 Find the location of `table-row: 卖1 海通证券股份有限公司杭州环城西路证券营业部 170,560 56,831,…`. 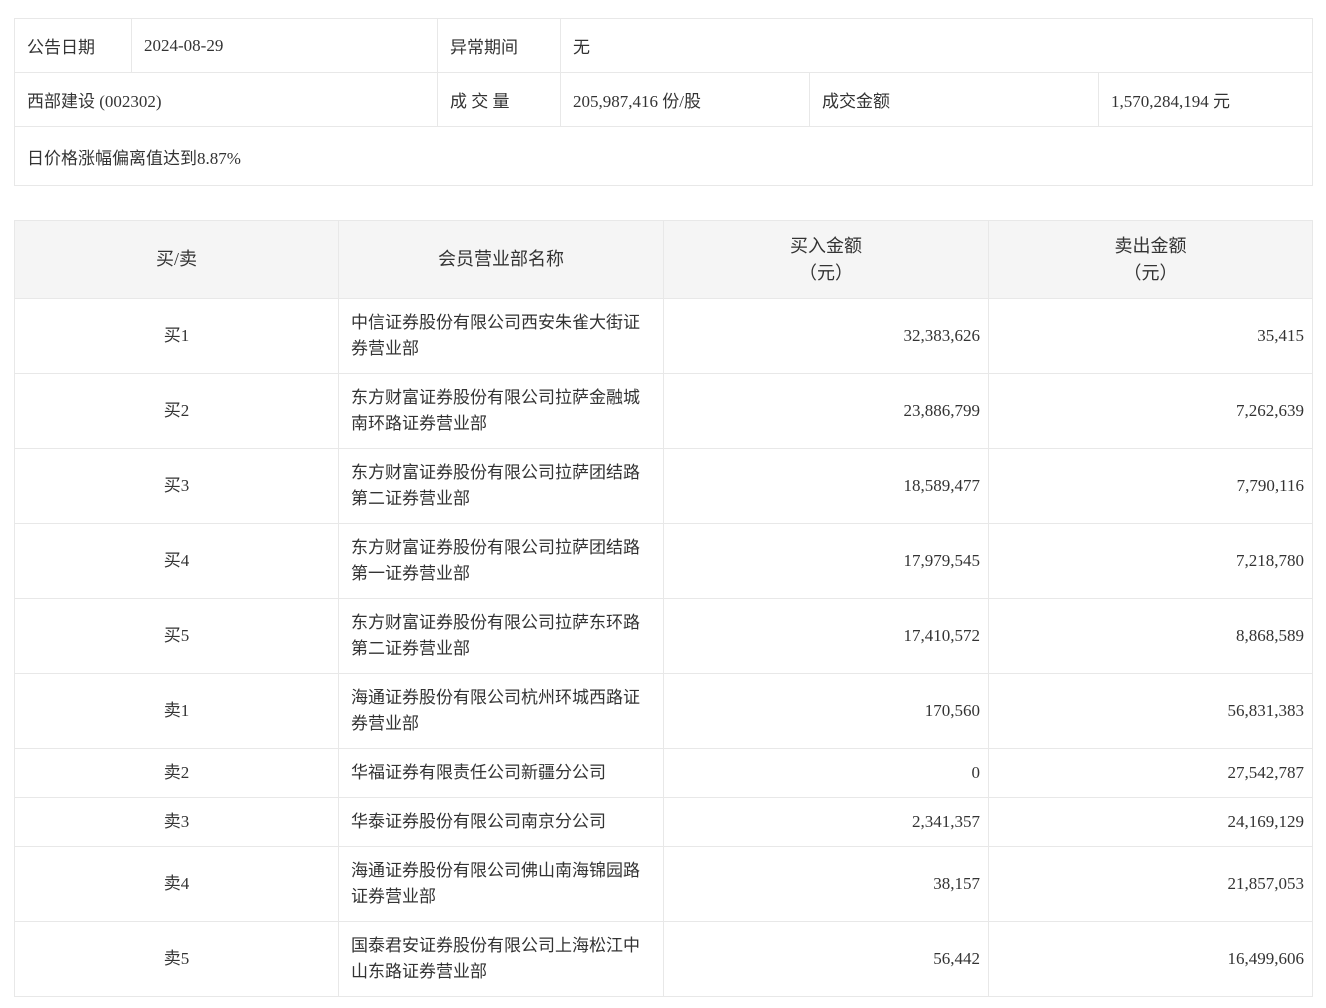

table-row: 卖1 海通证券股份有限公司杭州环城西路证券营业部 170,560 56,831,… is located at coordinates (663, 711).